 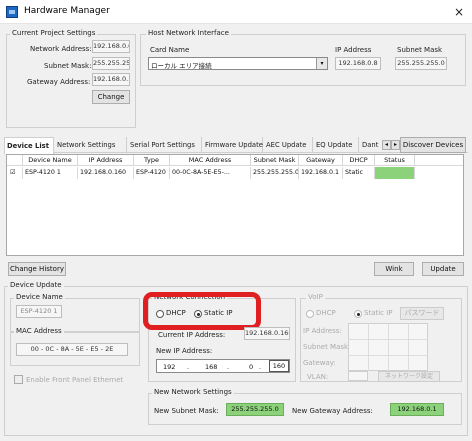 I want to click on host-interface-title: Host Network Interface, so click(x=188, y=33).